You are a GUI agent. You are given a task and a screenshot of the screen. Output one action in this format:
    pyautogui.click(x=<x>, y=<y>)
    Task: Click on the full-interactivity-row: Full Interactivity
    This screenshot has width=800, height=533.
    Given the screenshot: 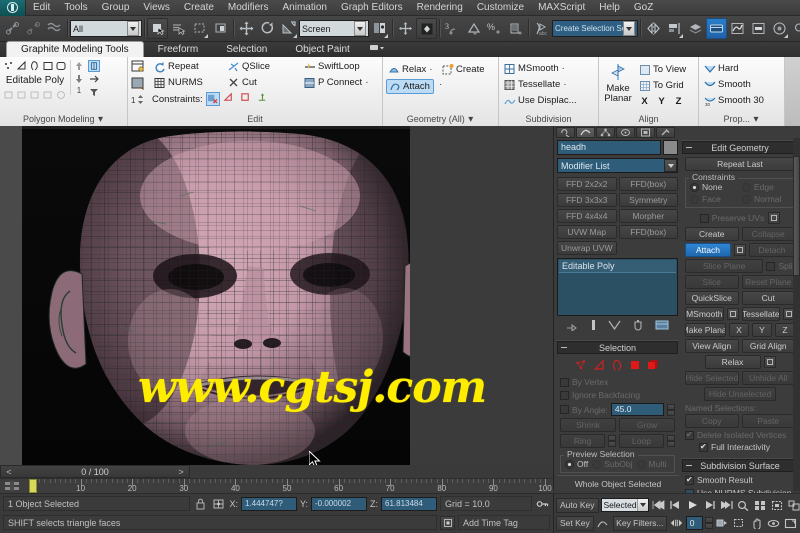 What is the action you would take?
    pyautogui.click(x=747, y=447)
    